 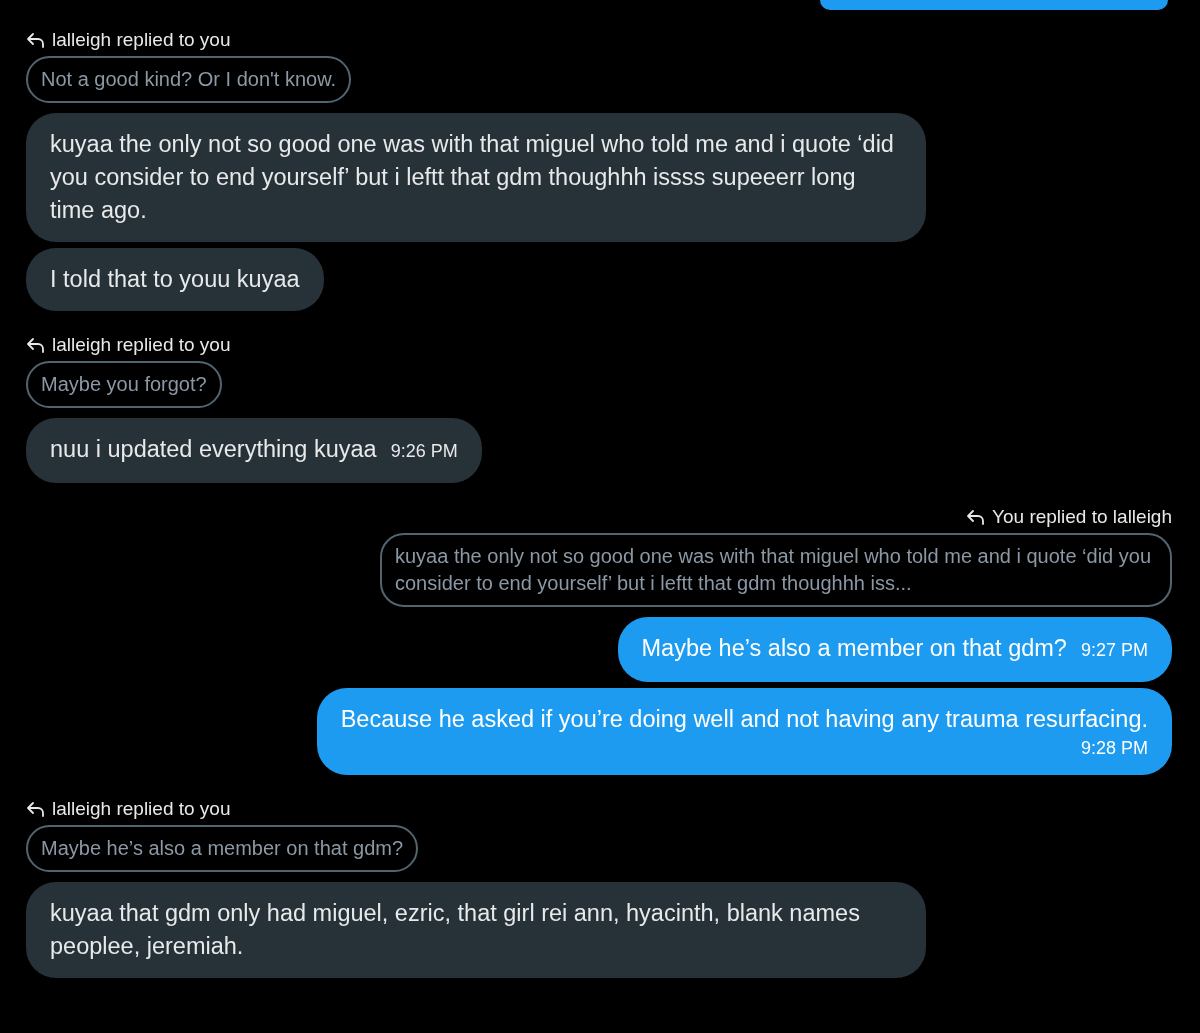 What do you see at coordinates (175, 279) in the screenshot?
I see `message-text: I told that to youu kuyaa` at bounding box center [175, 279].